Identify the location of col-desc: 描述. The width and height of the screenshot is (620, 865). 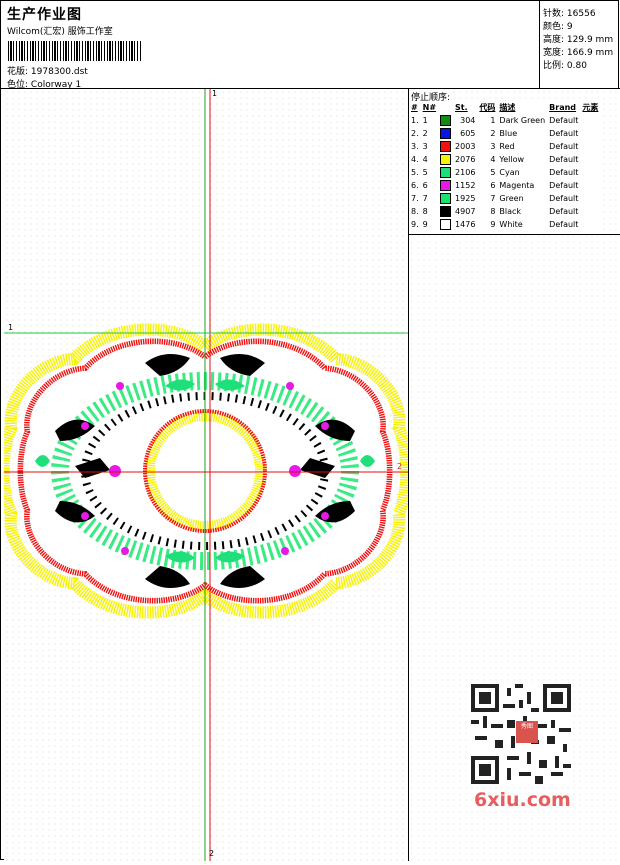
(507, 107).